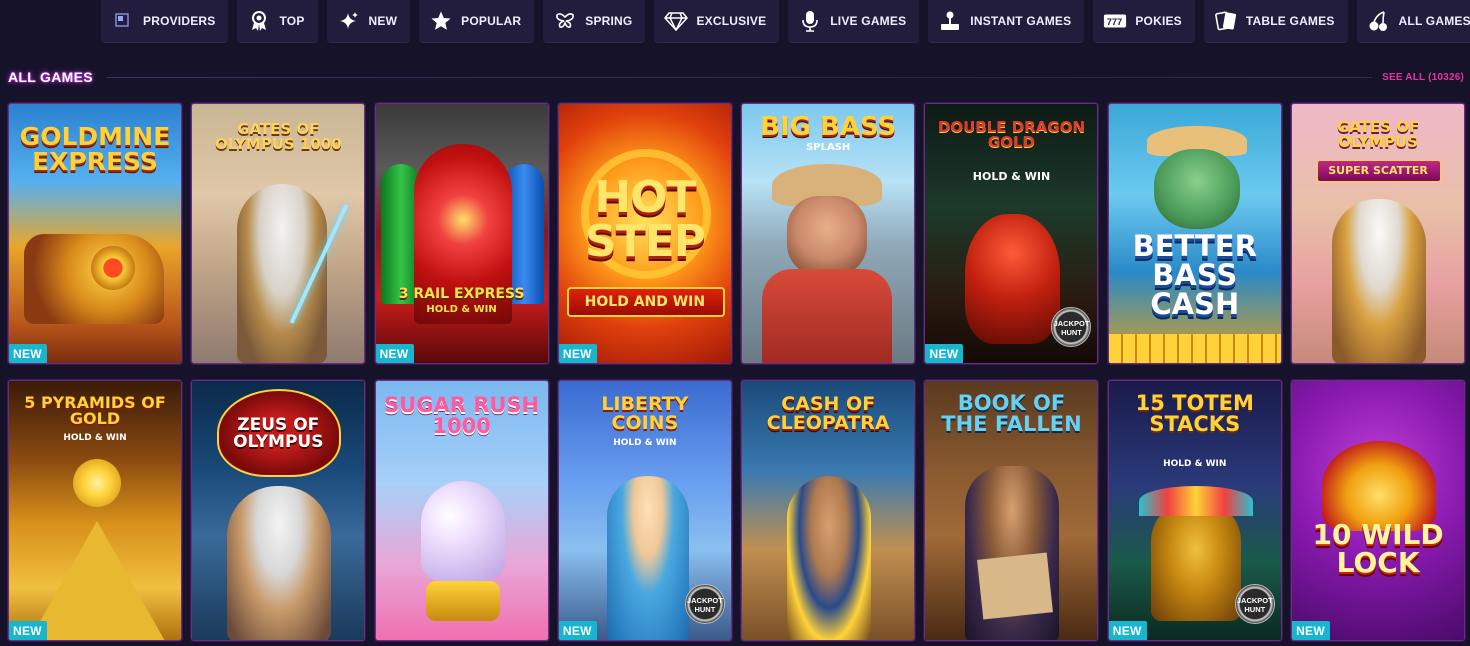 The height and width of the screenshot is (646, 1470). Describe the element at coordinates (1011, 134) in the screenshot. I see `game-title: DOUBLE DRAGON GOLD` at that location.